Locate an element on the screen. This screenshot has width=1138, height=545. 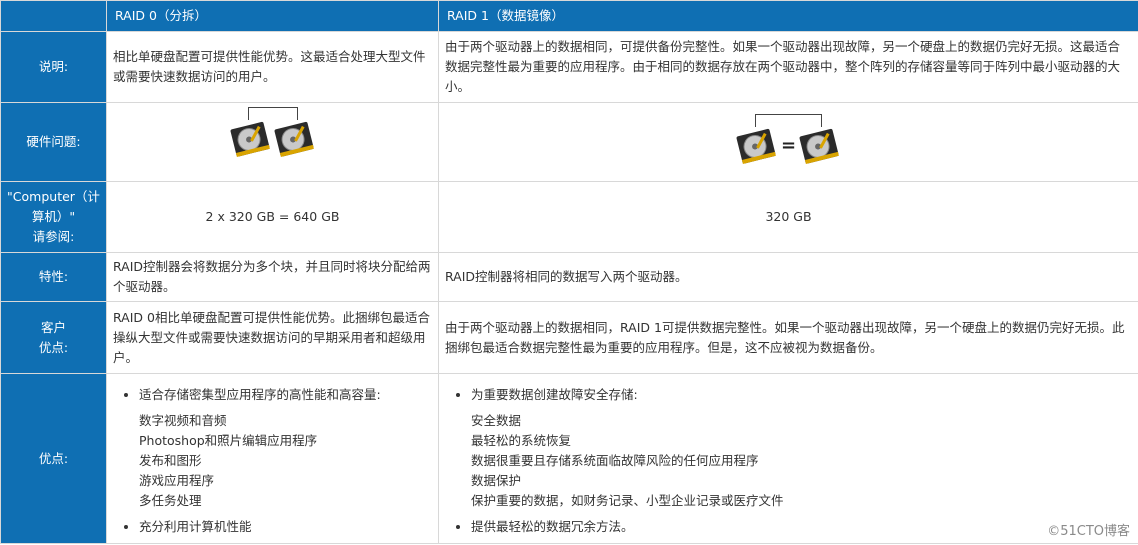
row-hardware: 硬件问题: = is located at coordinates (569, 142).